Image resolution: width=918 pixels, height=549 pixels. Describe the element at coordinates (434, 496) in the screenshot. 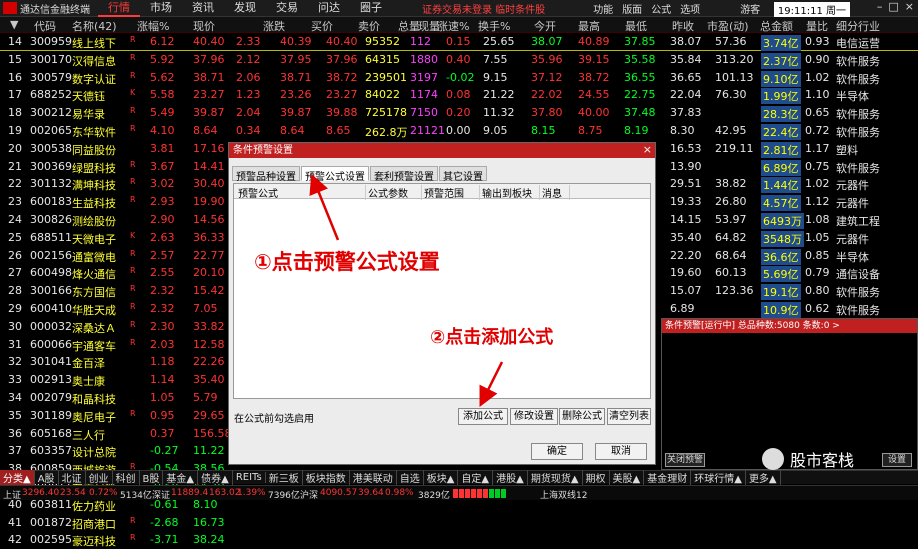

I see `hs-amount: 3829亿` at that location.